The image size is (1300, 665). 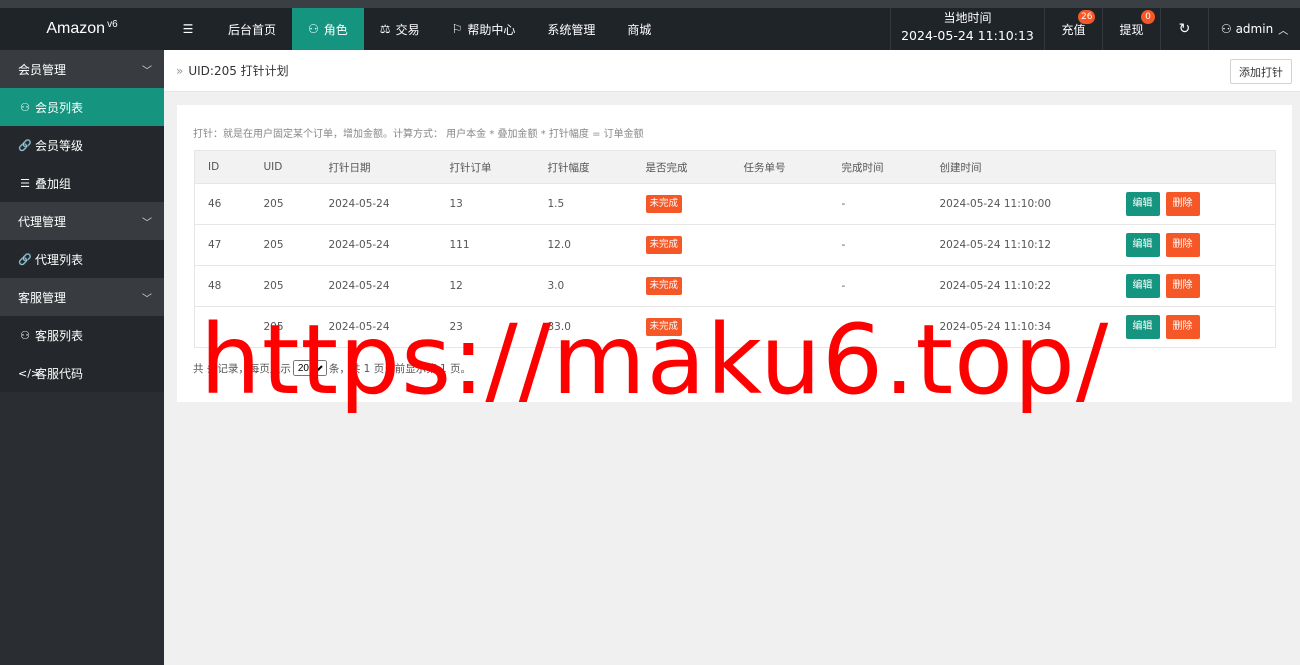 I want to click on cell-actions: 编辑 删除, so click(x=1194, y=204).